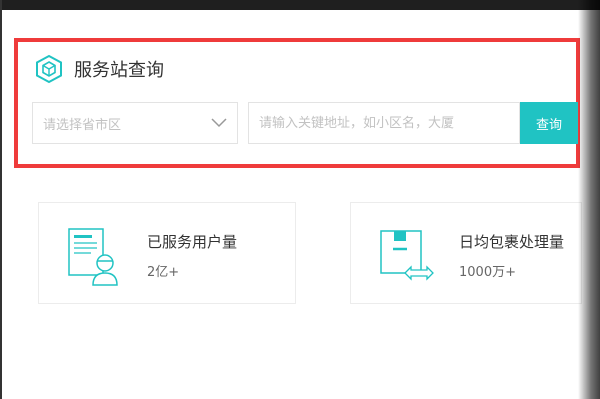 This screenshot has height=399, width=600. Describe the element at coordinates (300, 5) in the screenshot. I see `window-top-bar` at that location.